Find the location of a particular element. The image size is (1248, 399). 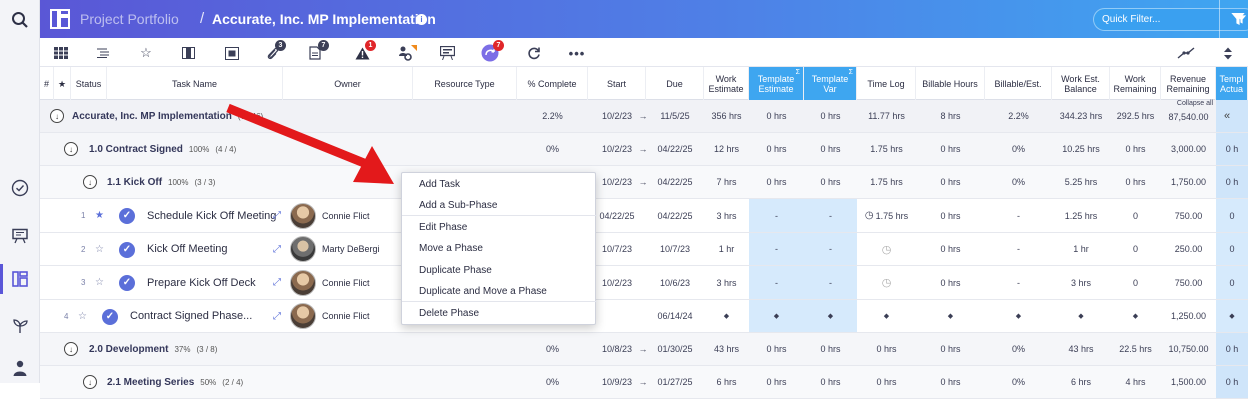

col-revenue-remaining: Revenue Remaining is located at coordinates (1188, 83).